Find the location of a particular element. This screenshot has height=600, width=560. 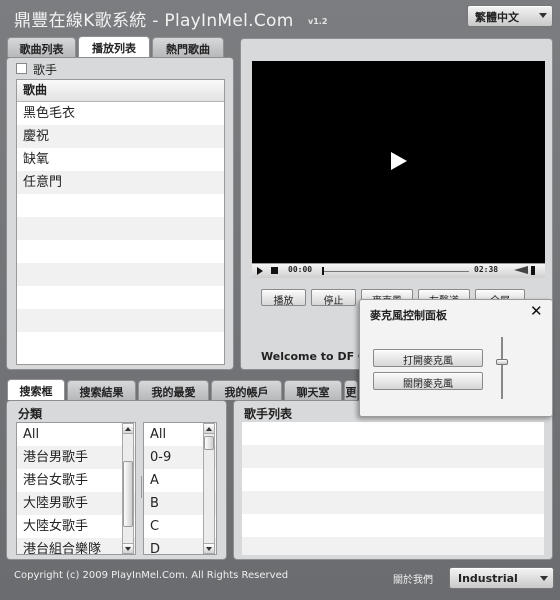

stop-icon is located at coordinates (274, 270).